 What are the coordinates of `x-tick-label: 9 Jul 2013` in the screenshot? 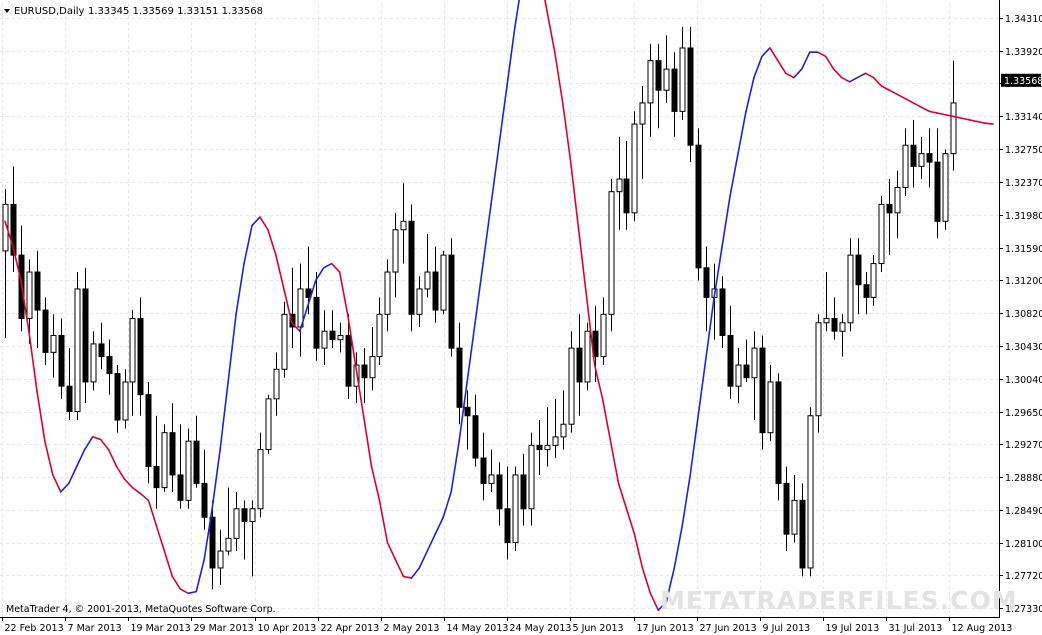 It's located at (787, 628).